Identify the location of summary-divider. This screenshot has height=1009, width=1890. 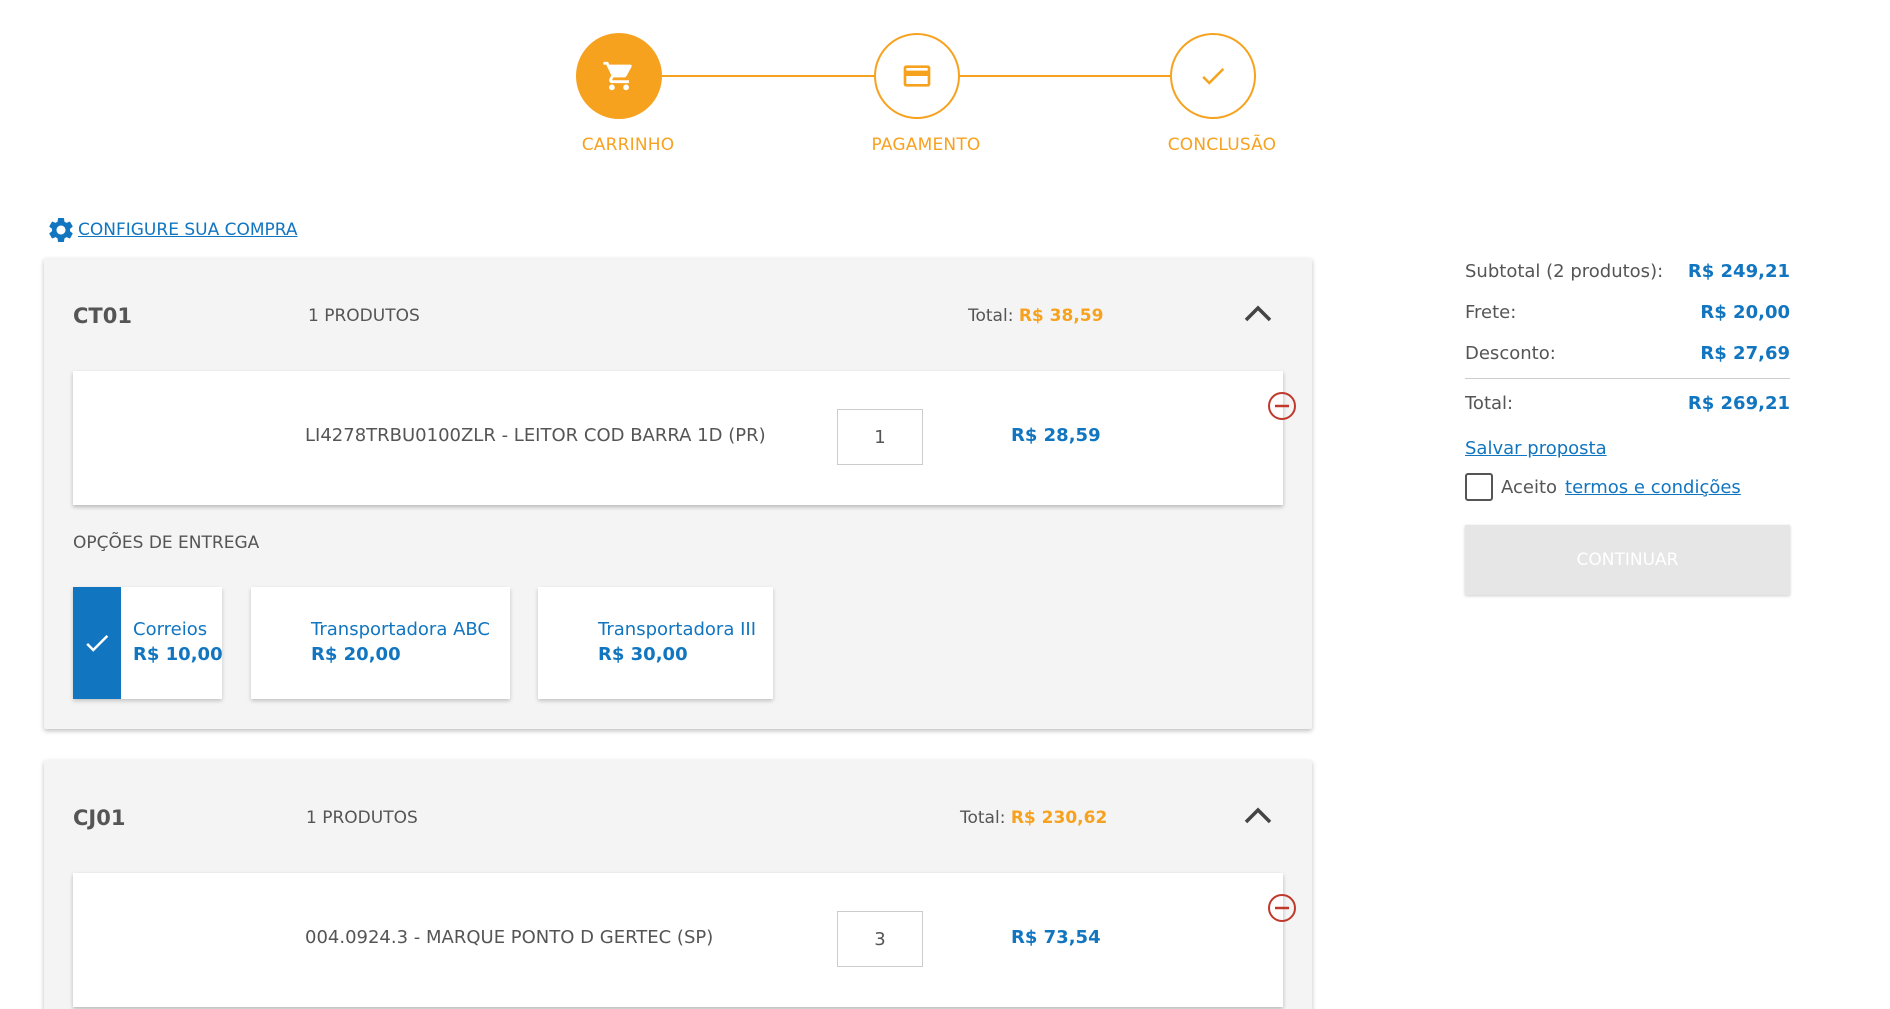
(1627, 378).